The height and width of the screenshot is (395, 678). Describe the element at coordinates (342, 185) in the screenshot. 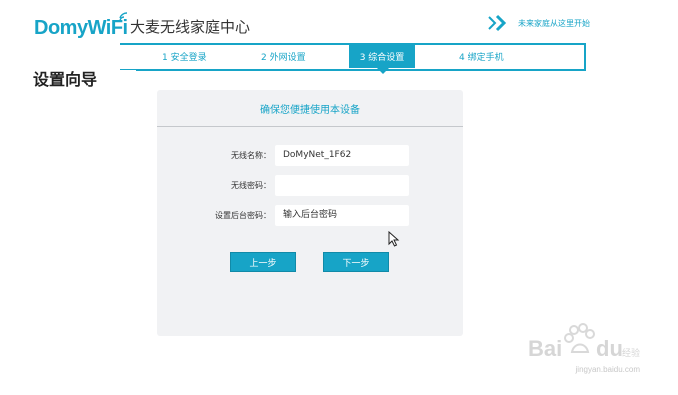

I see `wifi-password-input` at that location.